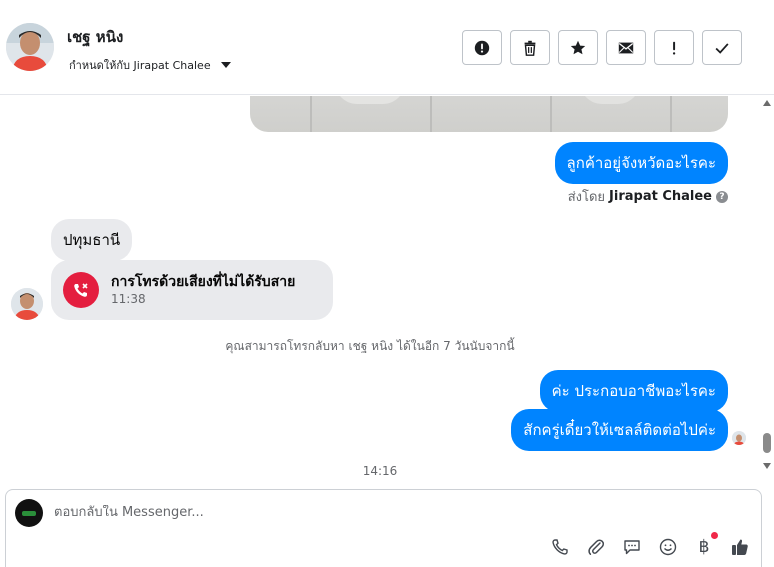  I want to click on attach-button, so click(596, 547).